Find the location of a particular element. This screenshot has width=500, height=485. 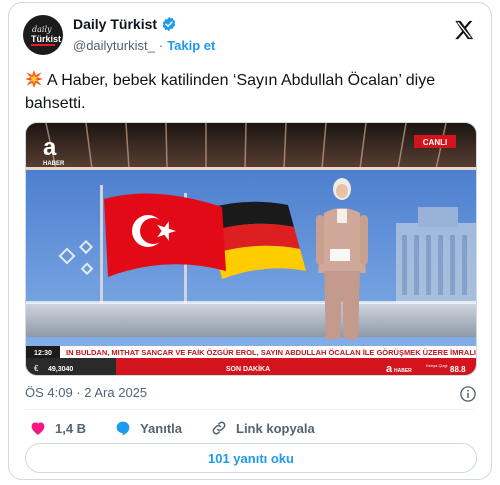

like-count: 1,4 B is located at coordinates (71, 428).